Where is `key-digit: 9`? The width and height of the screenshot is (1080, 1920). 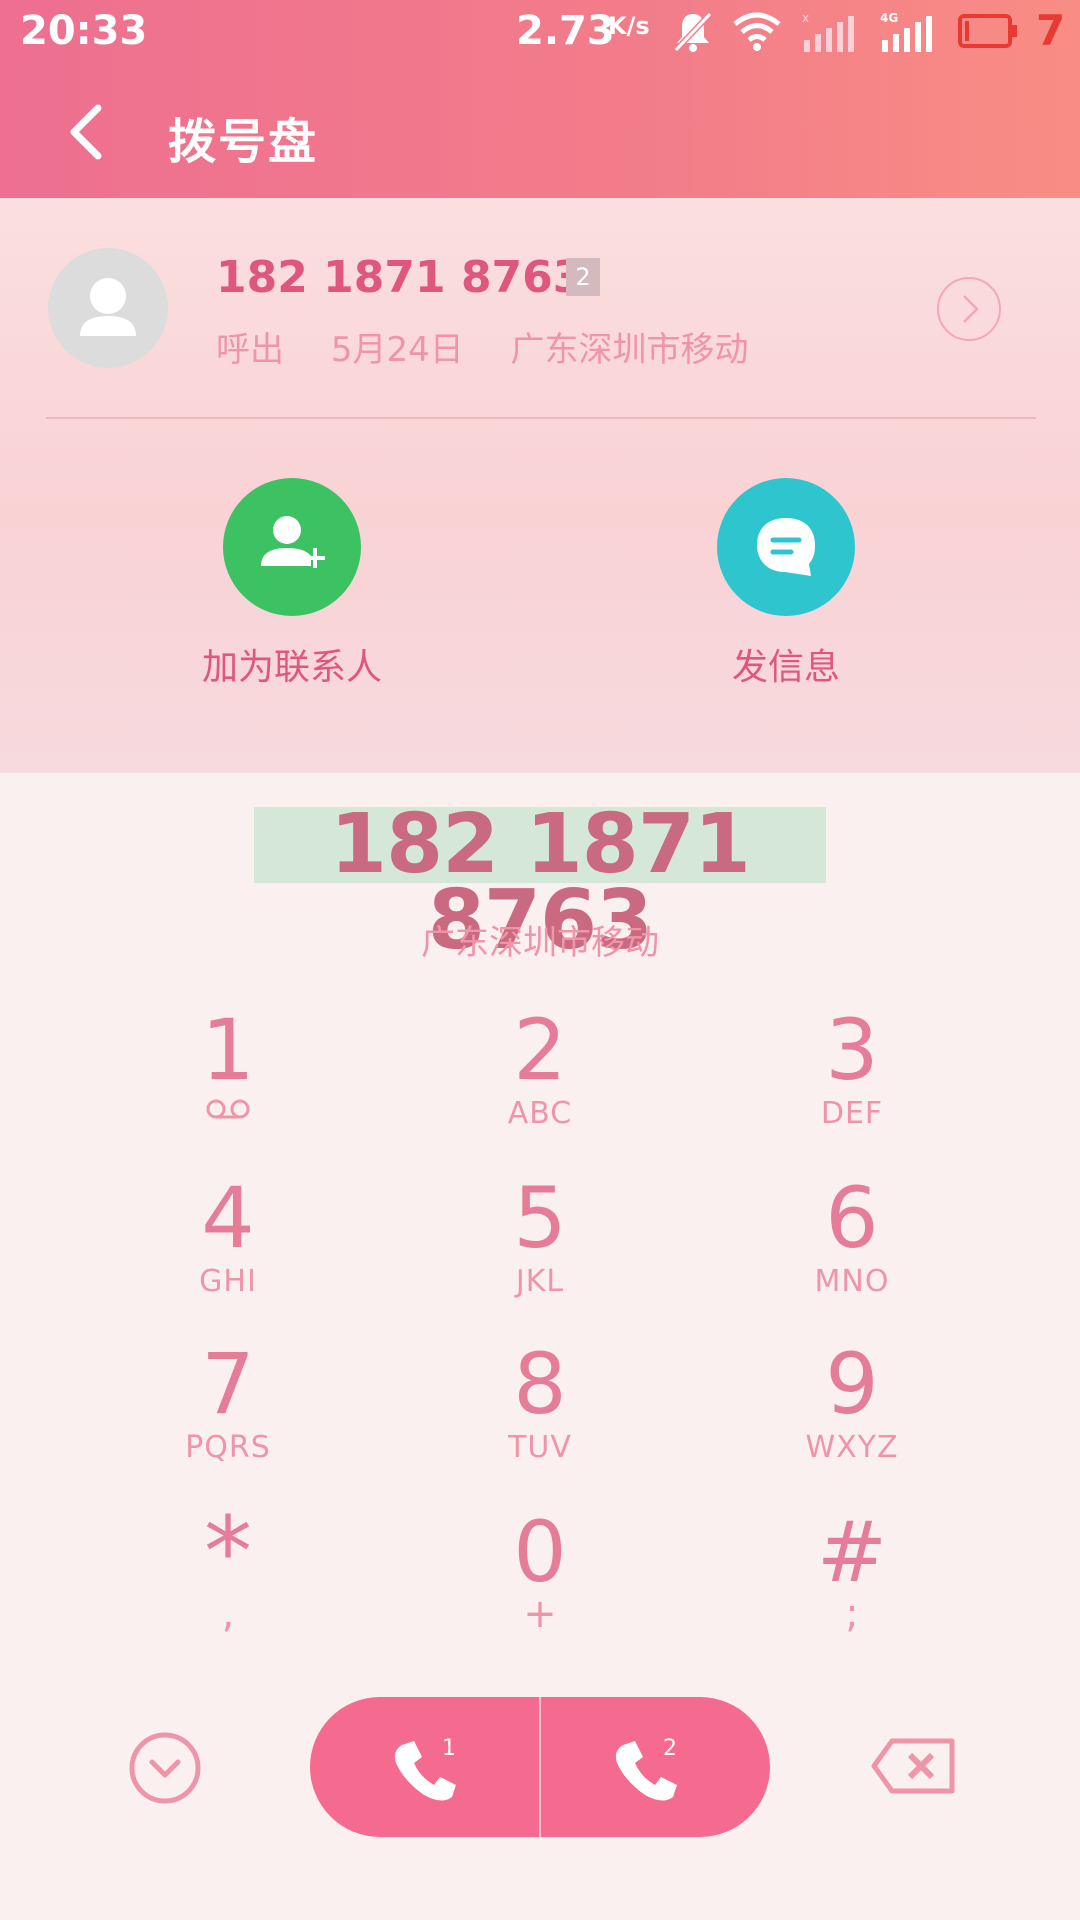 key-digit: 9 is located at coordinates (852, 1384).